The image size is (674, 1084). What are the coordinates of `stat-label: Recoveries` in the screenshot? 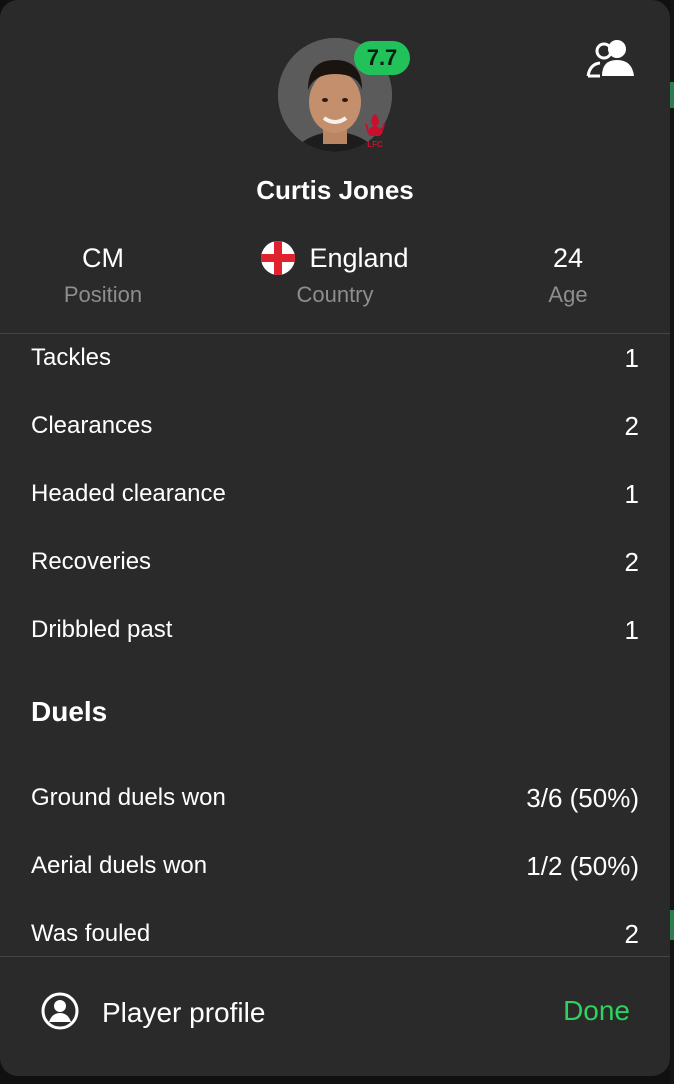 It's located at (91, 561).